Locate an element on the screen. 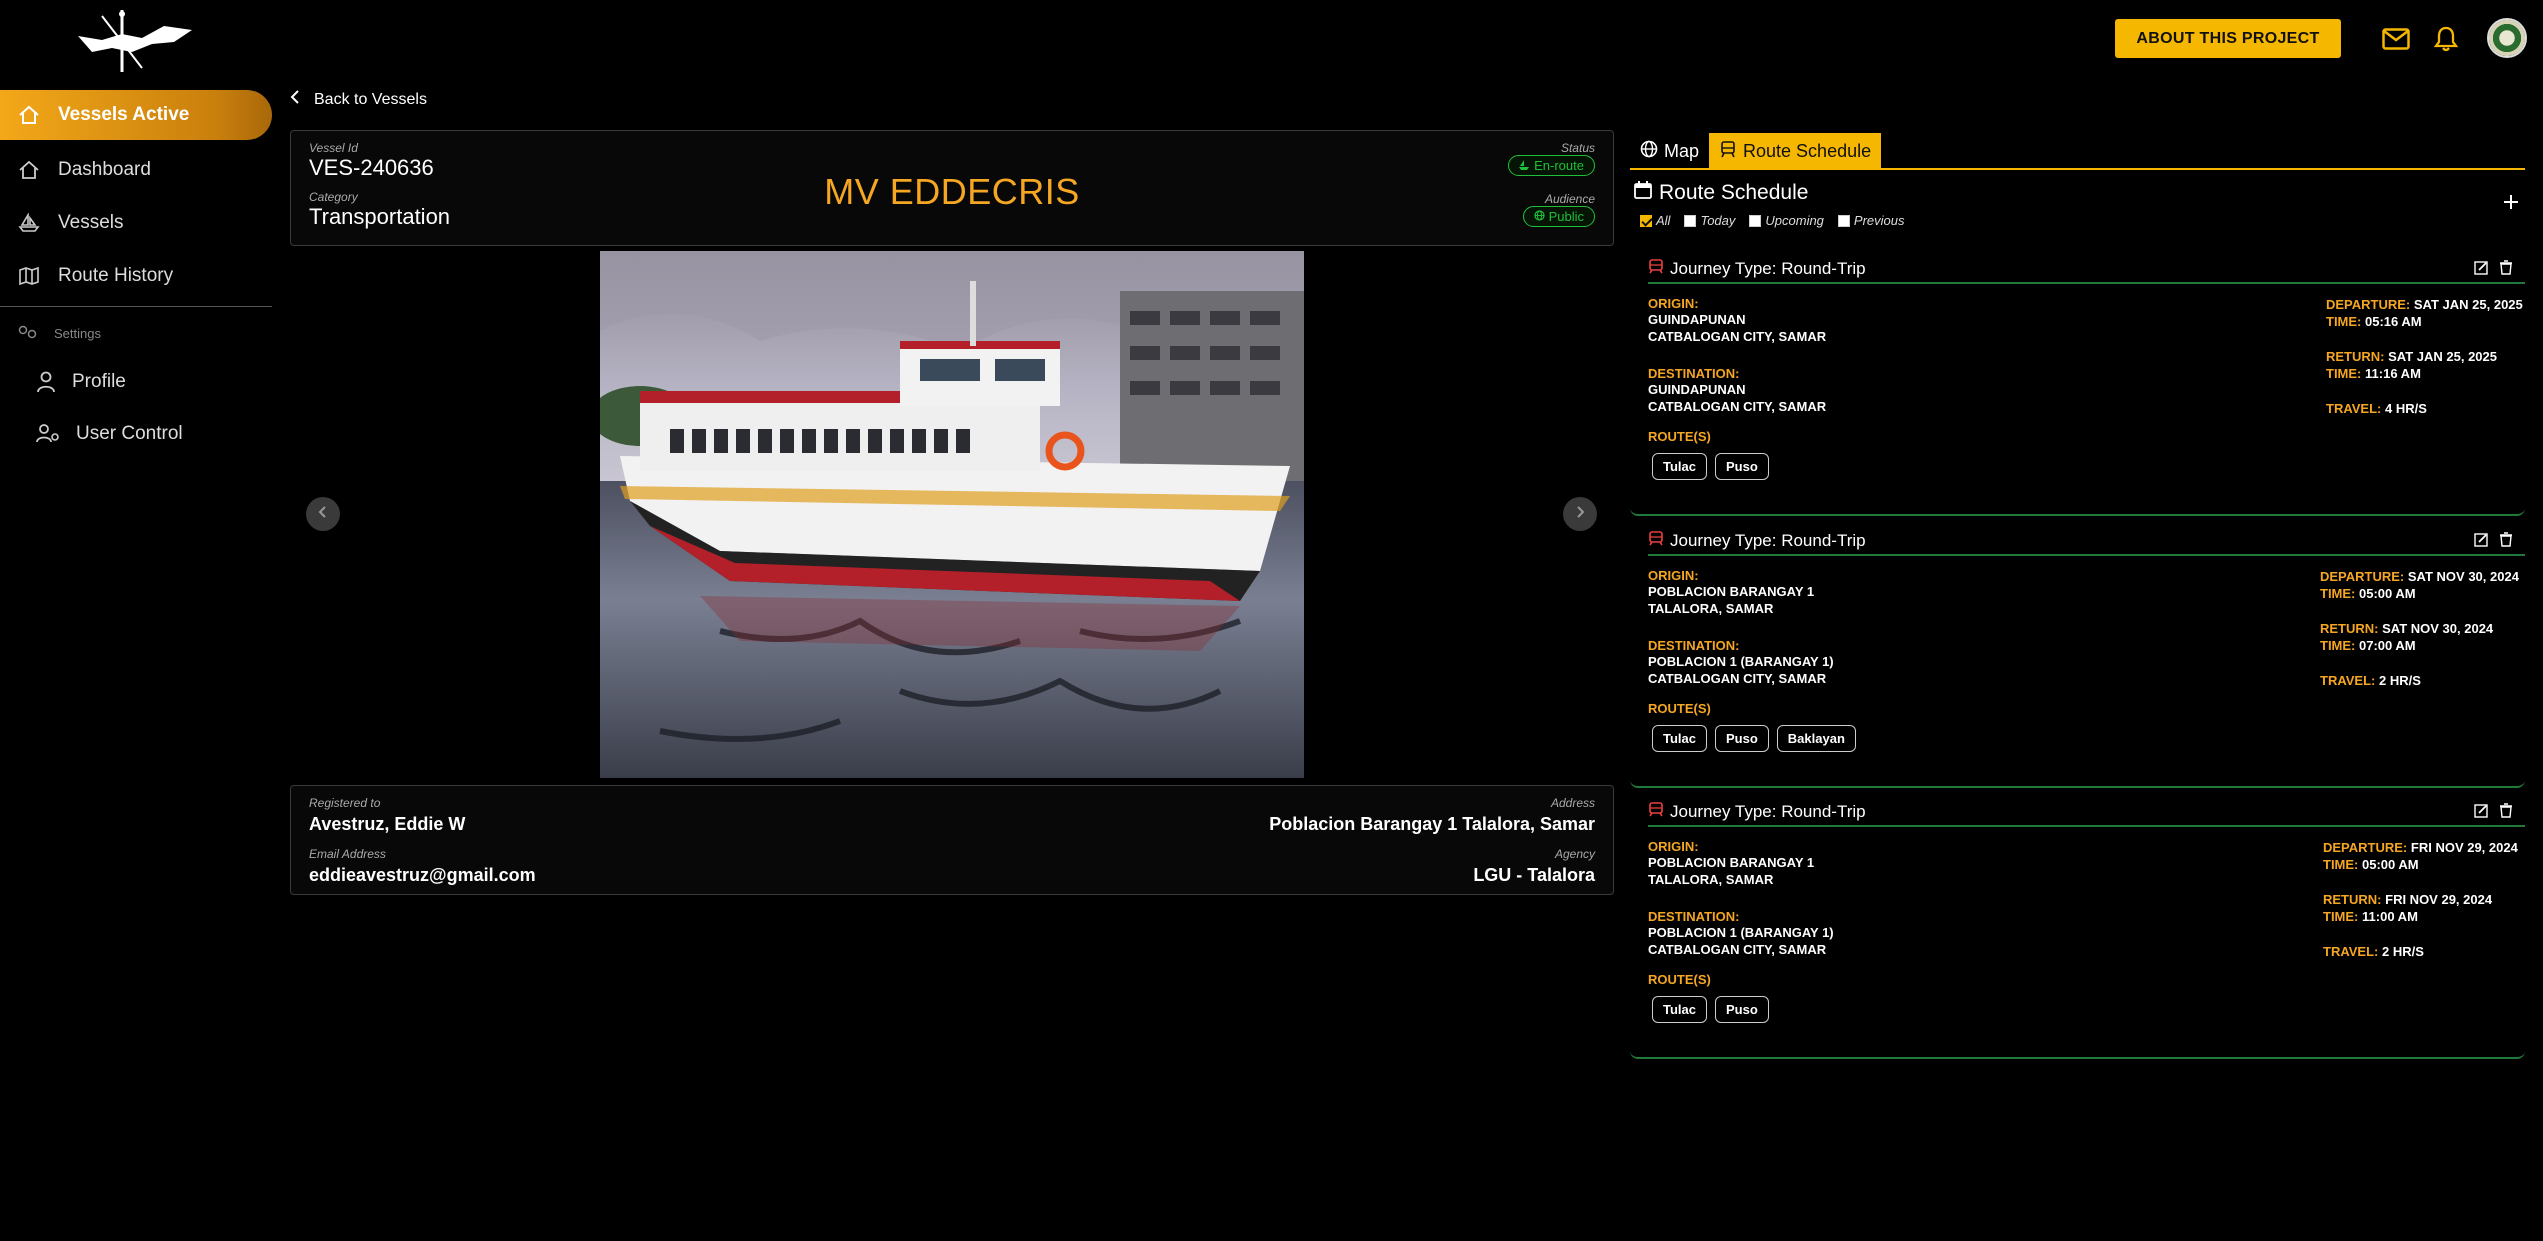 This screenshot has height=1241, width=2543. view-tabs: Map Route Schedule is located at coordinates (1756, 151).